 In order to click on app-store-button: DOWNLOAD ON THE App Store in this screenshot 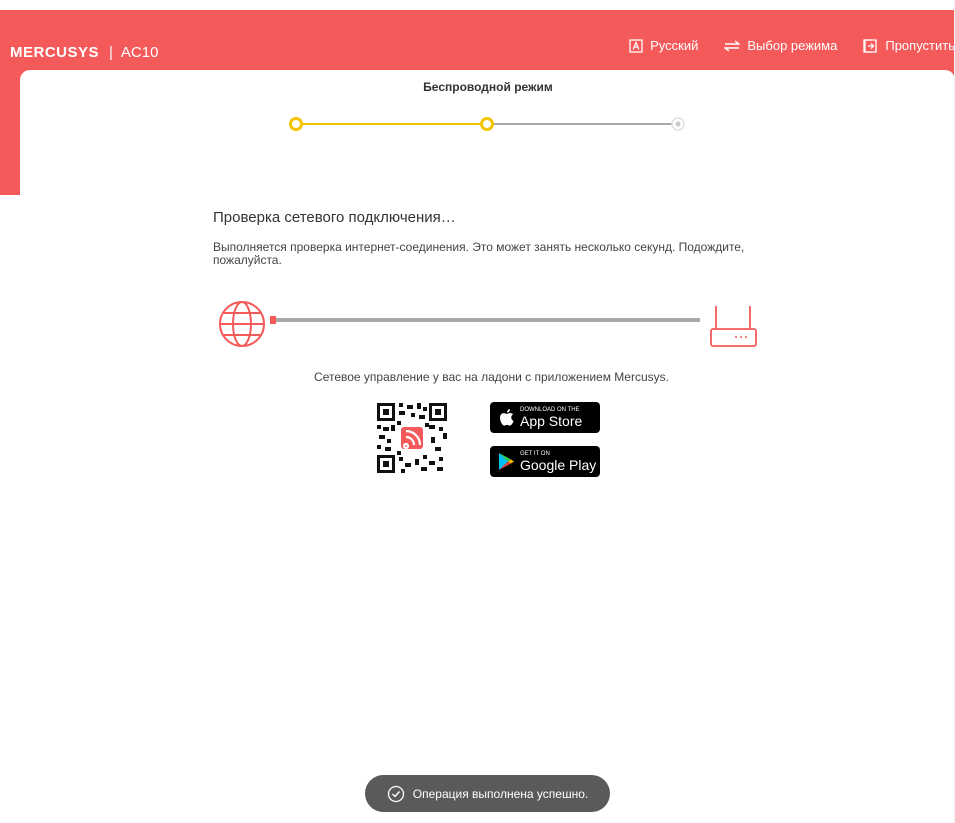, I will do `click(545, 417)`.